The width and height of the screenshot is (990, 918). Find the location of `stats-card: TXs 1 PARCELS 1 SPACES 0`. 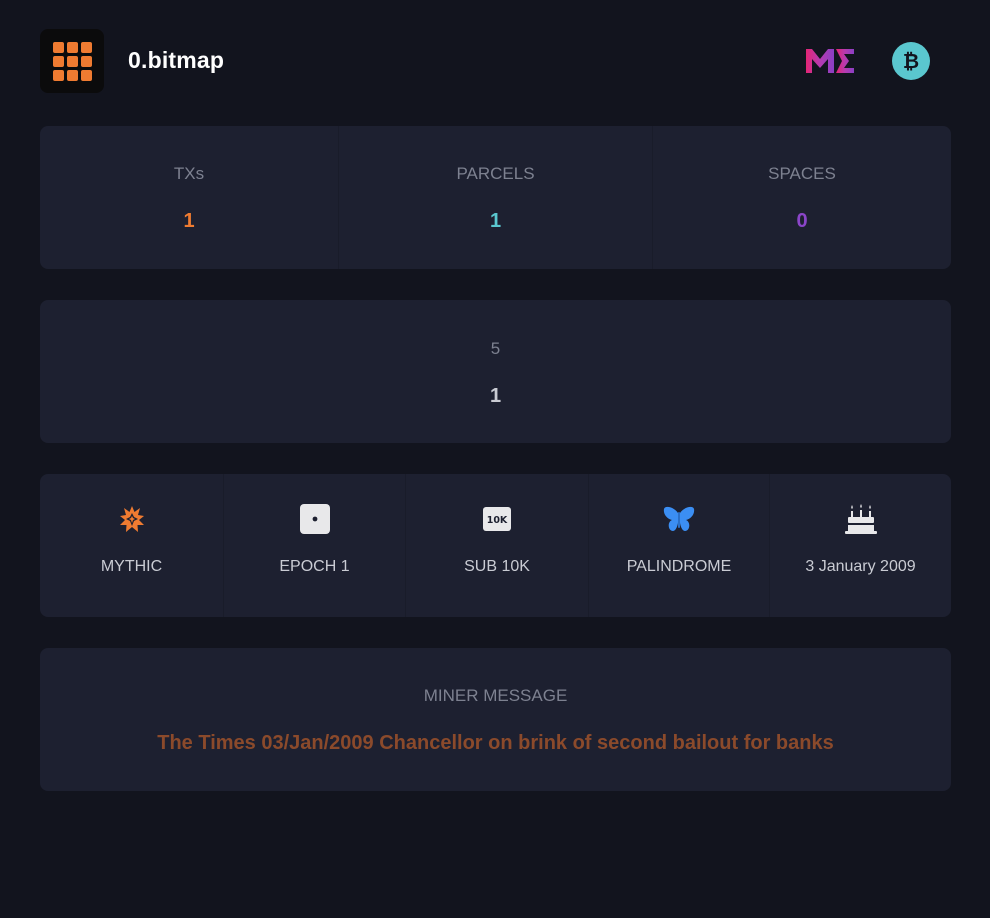

stats-card: TXs 1 PARCELS 1 SPACES 0 is located at coordinates (495, 197).